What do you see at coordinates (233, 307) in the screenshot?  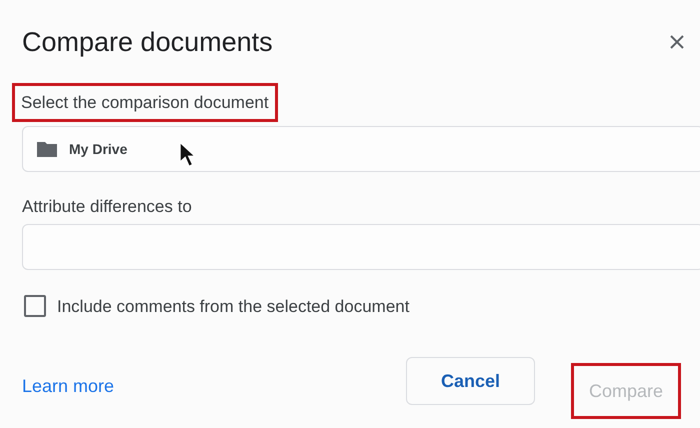 I see `checkbox-label: Include comments from the selected document` at bounding box center [233, 307].